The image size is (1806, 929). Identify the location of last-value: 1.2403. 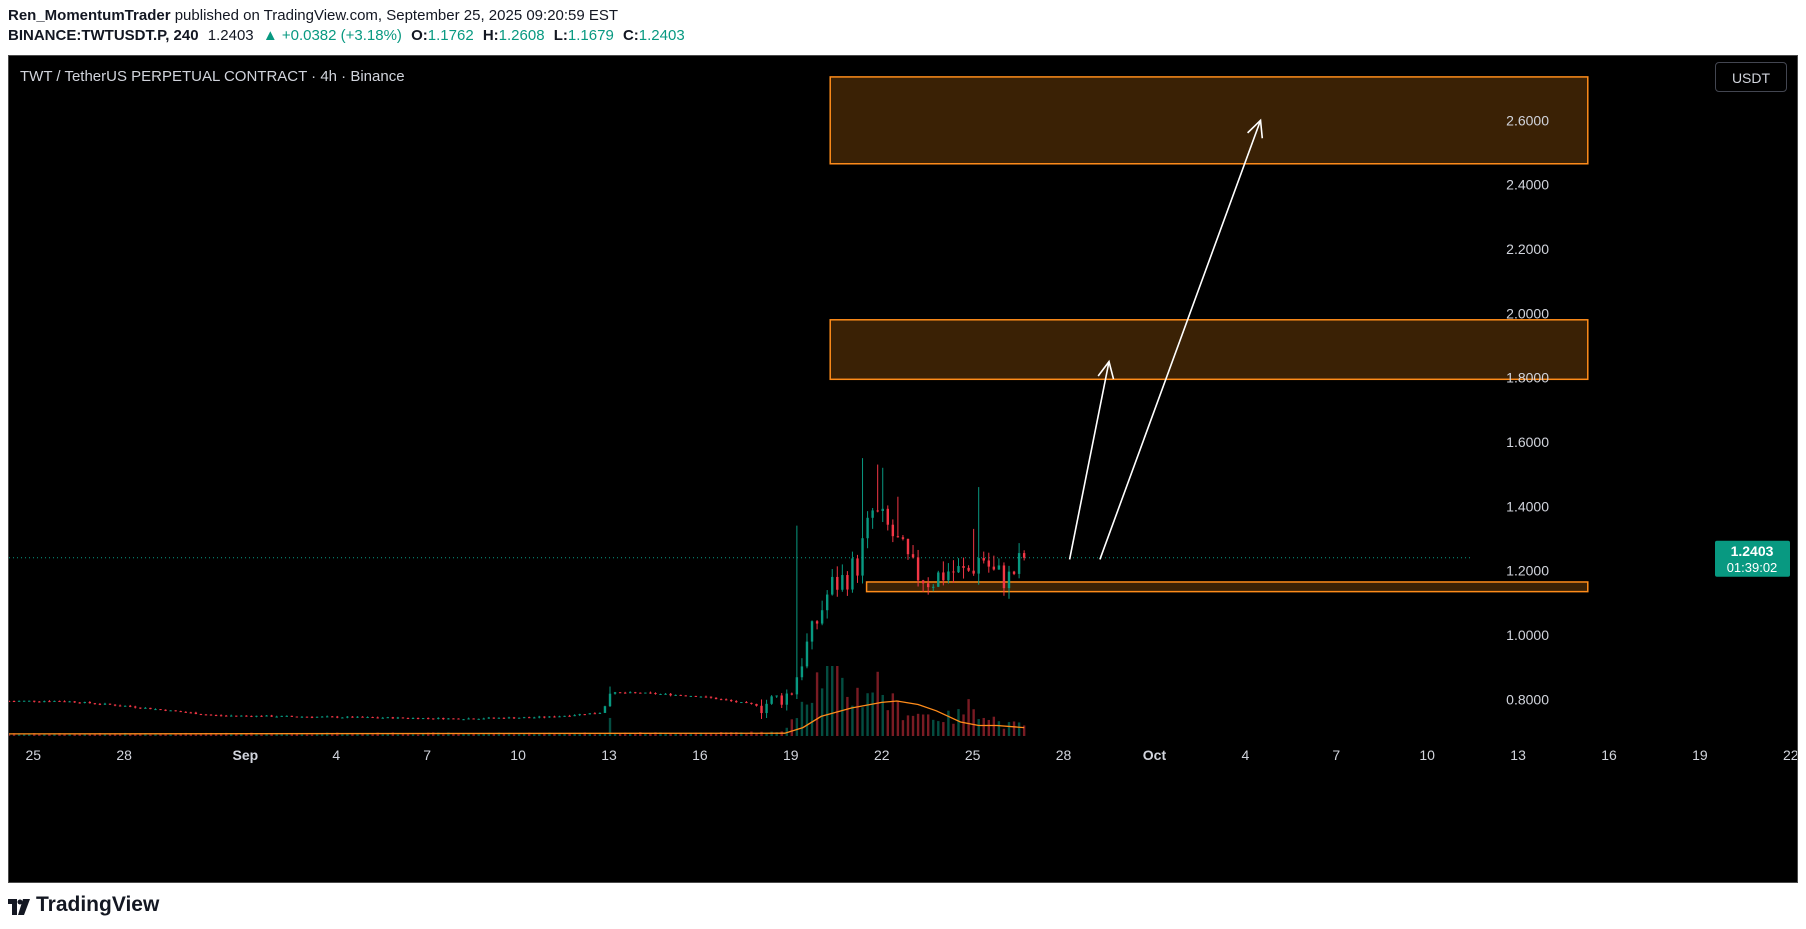
(230, 35).